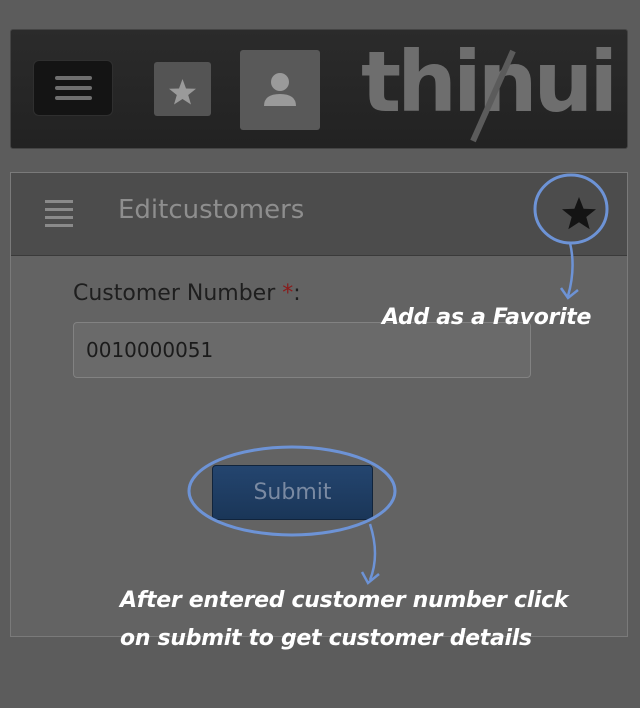 The image size is (640, 708). I want to click on menu-button, so click(73, 88).